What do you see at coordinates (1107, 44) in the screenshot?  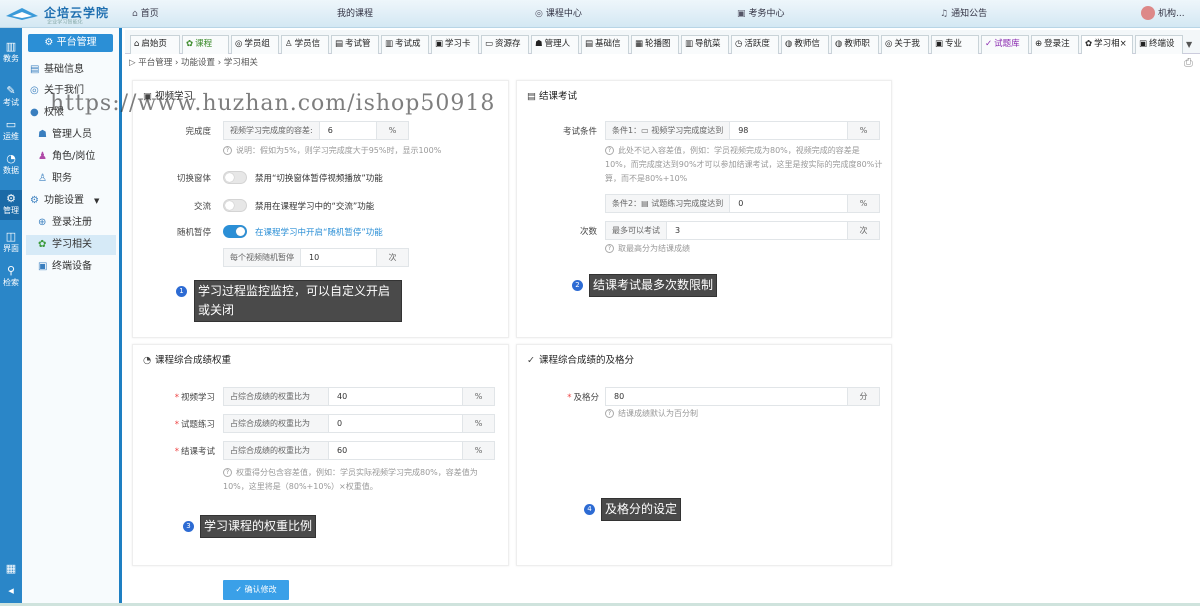 I see `tab-study-current: ✿ 学习相×` at bounding box center [1107, 44].